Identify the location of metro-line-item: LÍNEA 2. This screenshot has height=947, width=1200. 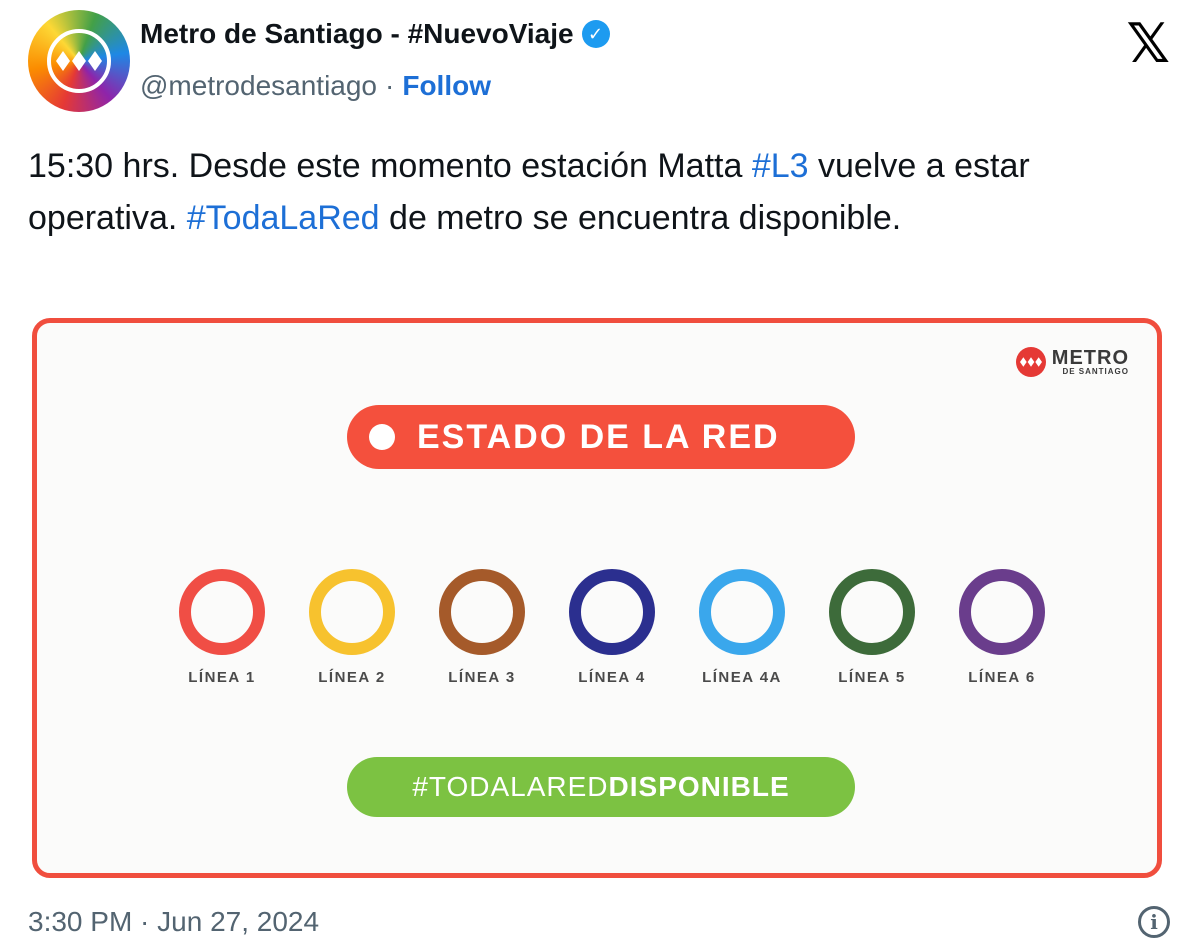
(352, 627).